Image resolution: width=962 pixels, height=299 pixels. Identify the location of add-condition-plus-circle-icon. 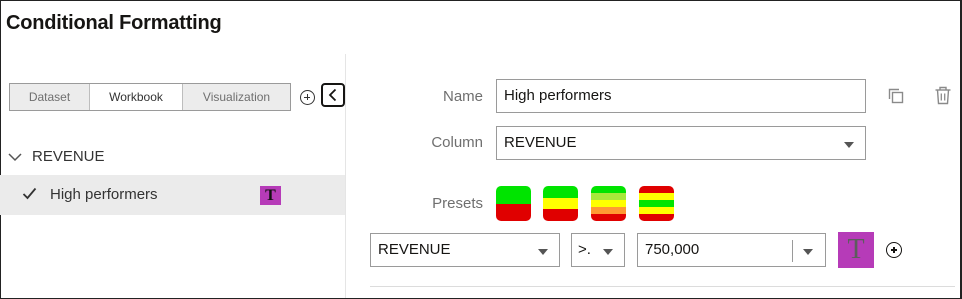
(894, 250).